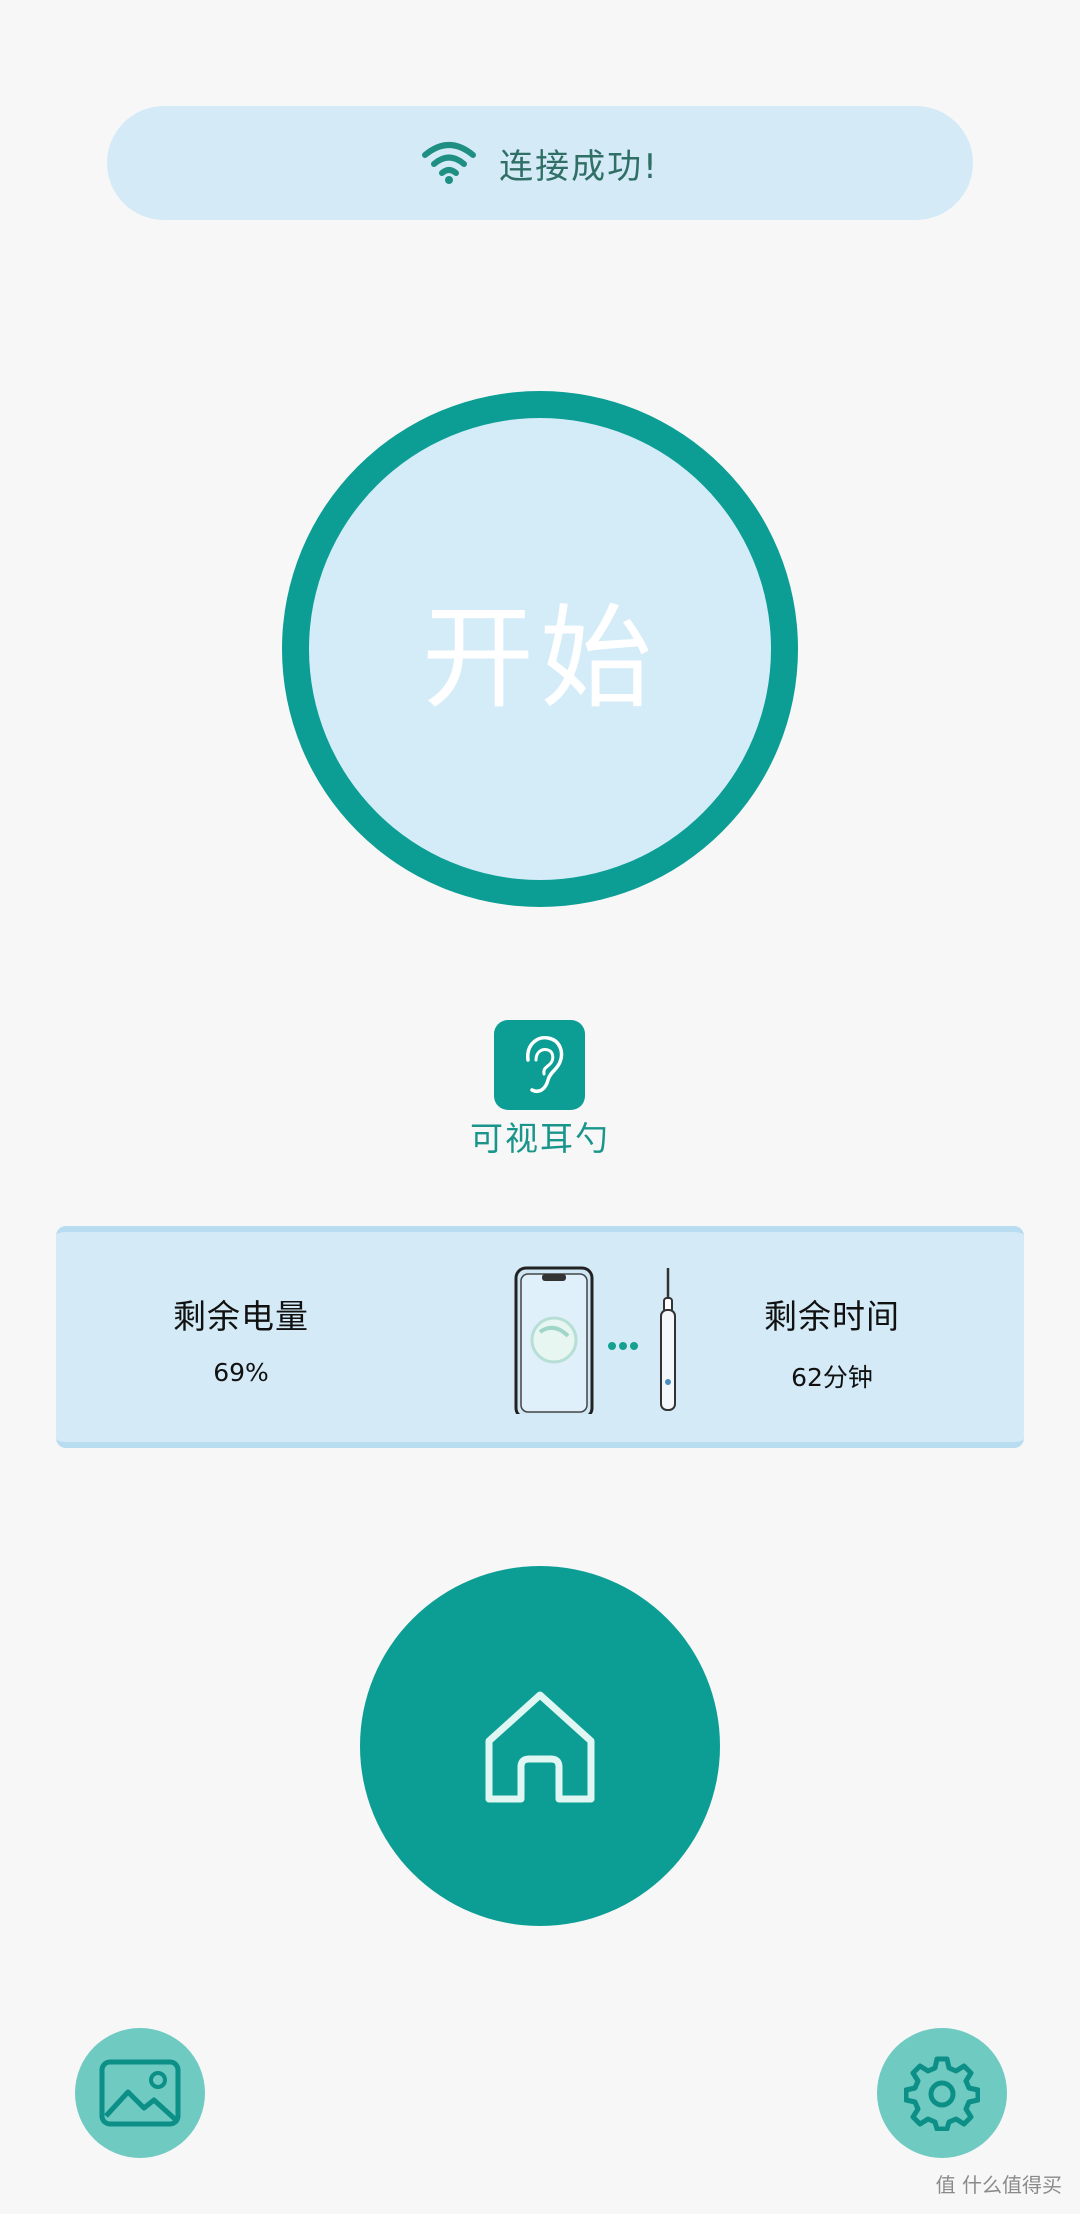 This screenshot has height=2214, width=1080. Describe the element at coordinates (241, 1316) in the screenshot. I see `battery-label: 剩余电量` at that location.